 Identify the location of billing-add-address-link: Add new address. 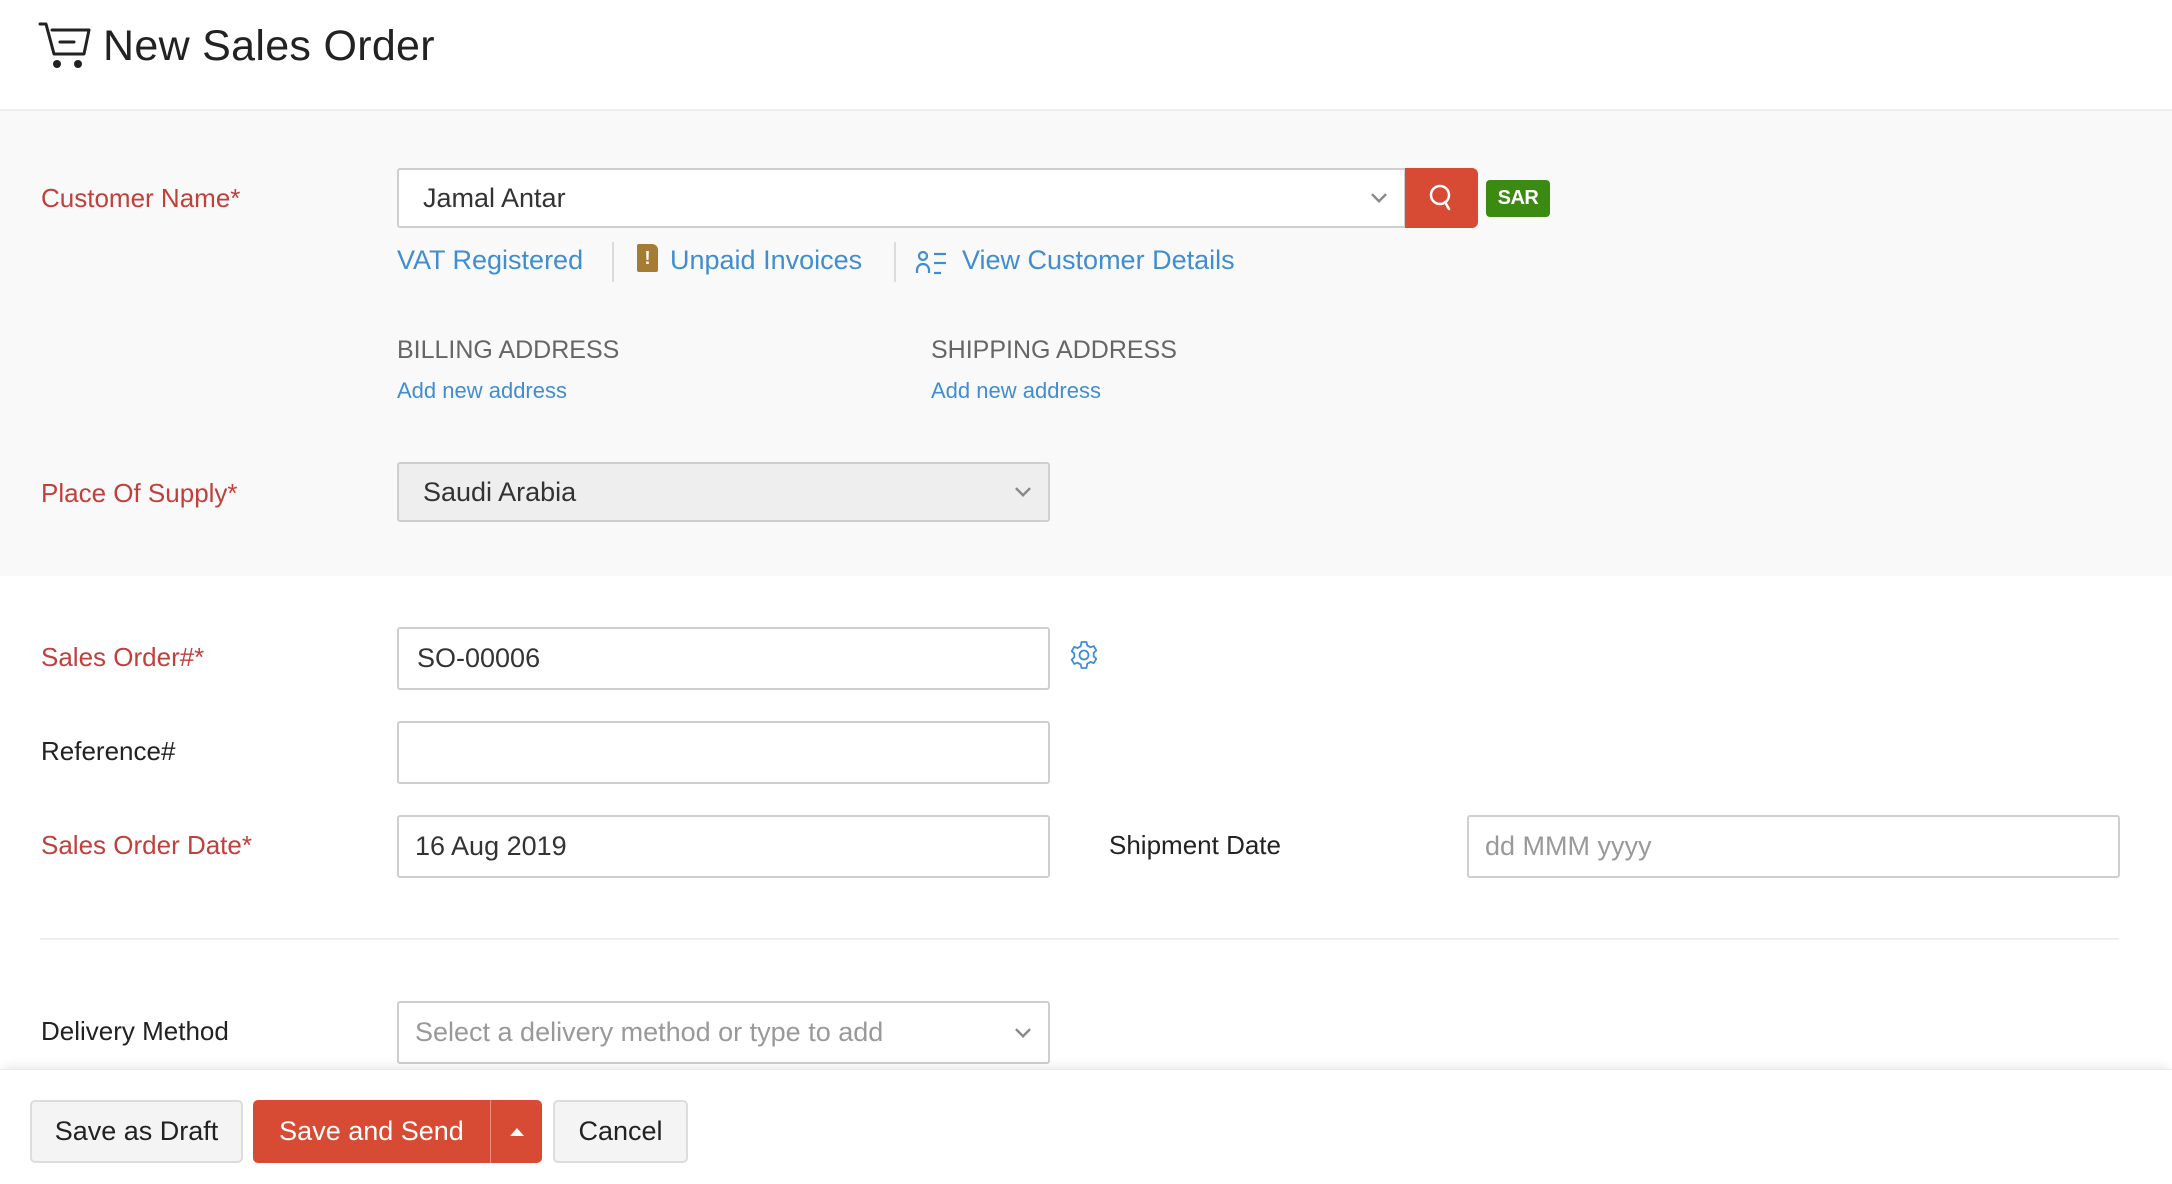
(482, 391).